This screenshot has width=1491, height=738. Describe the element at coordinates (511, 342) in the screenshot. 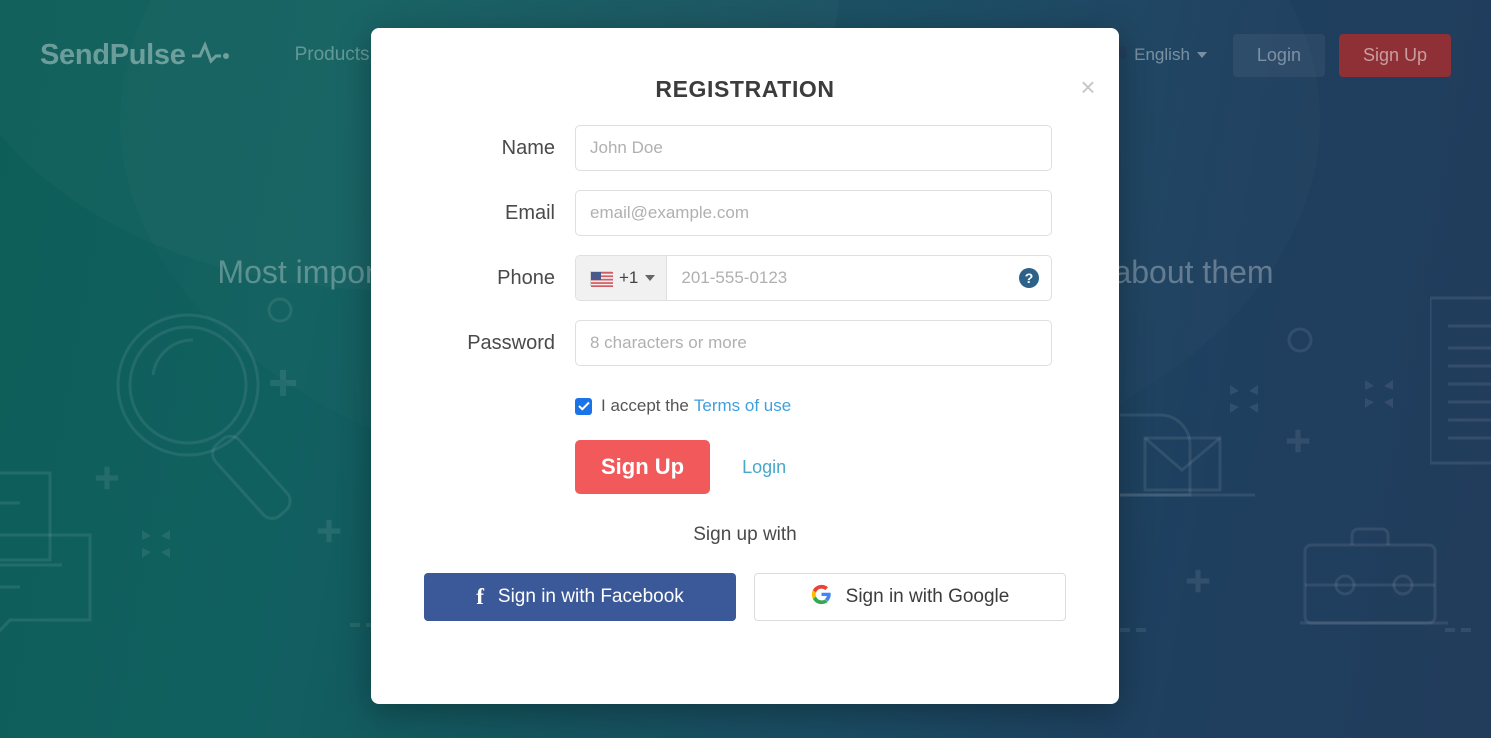

I see `password-label: Password` at that location.